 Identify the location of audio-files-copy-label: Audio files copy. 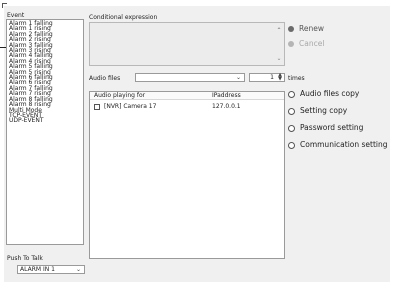
(330, 93).